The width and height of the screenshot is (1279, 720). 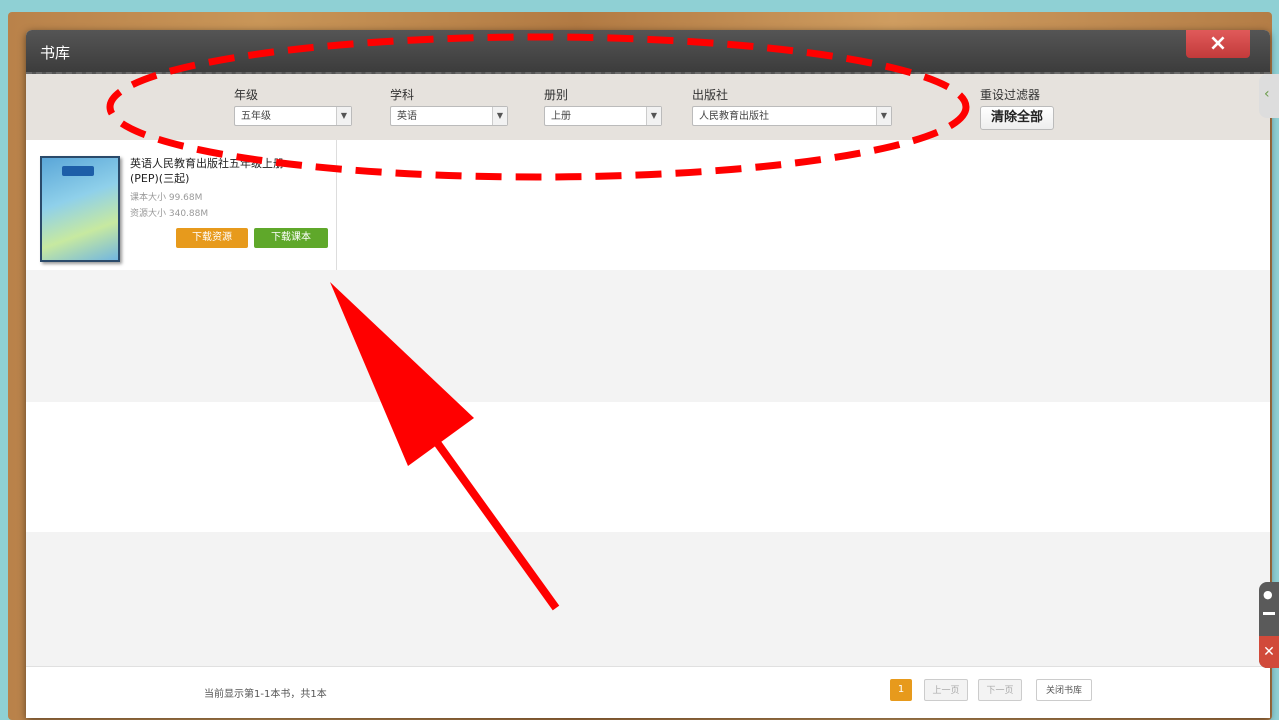 I want to click on grade-select: 五年级 ▼, so click(x=293, y=116).